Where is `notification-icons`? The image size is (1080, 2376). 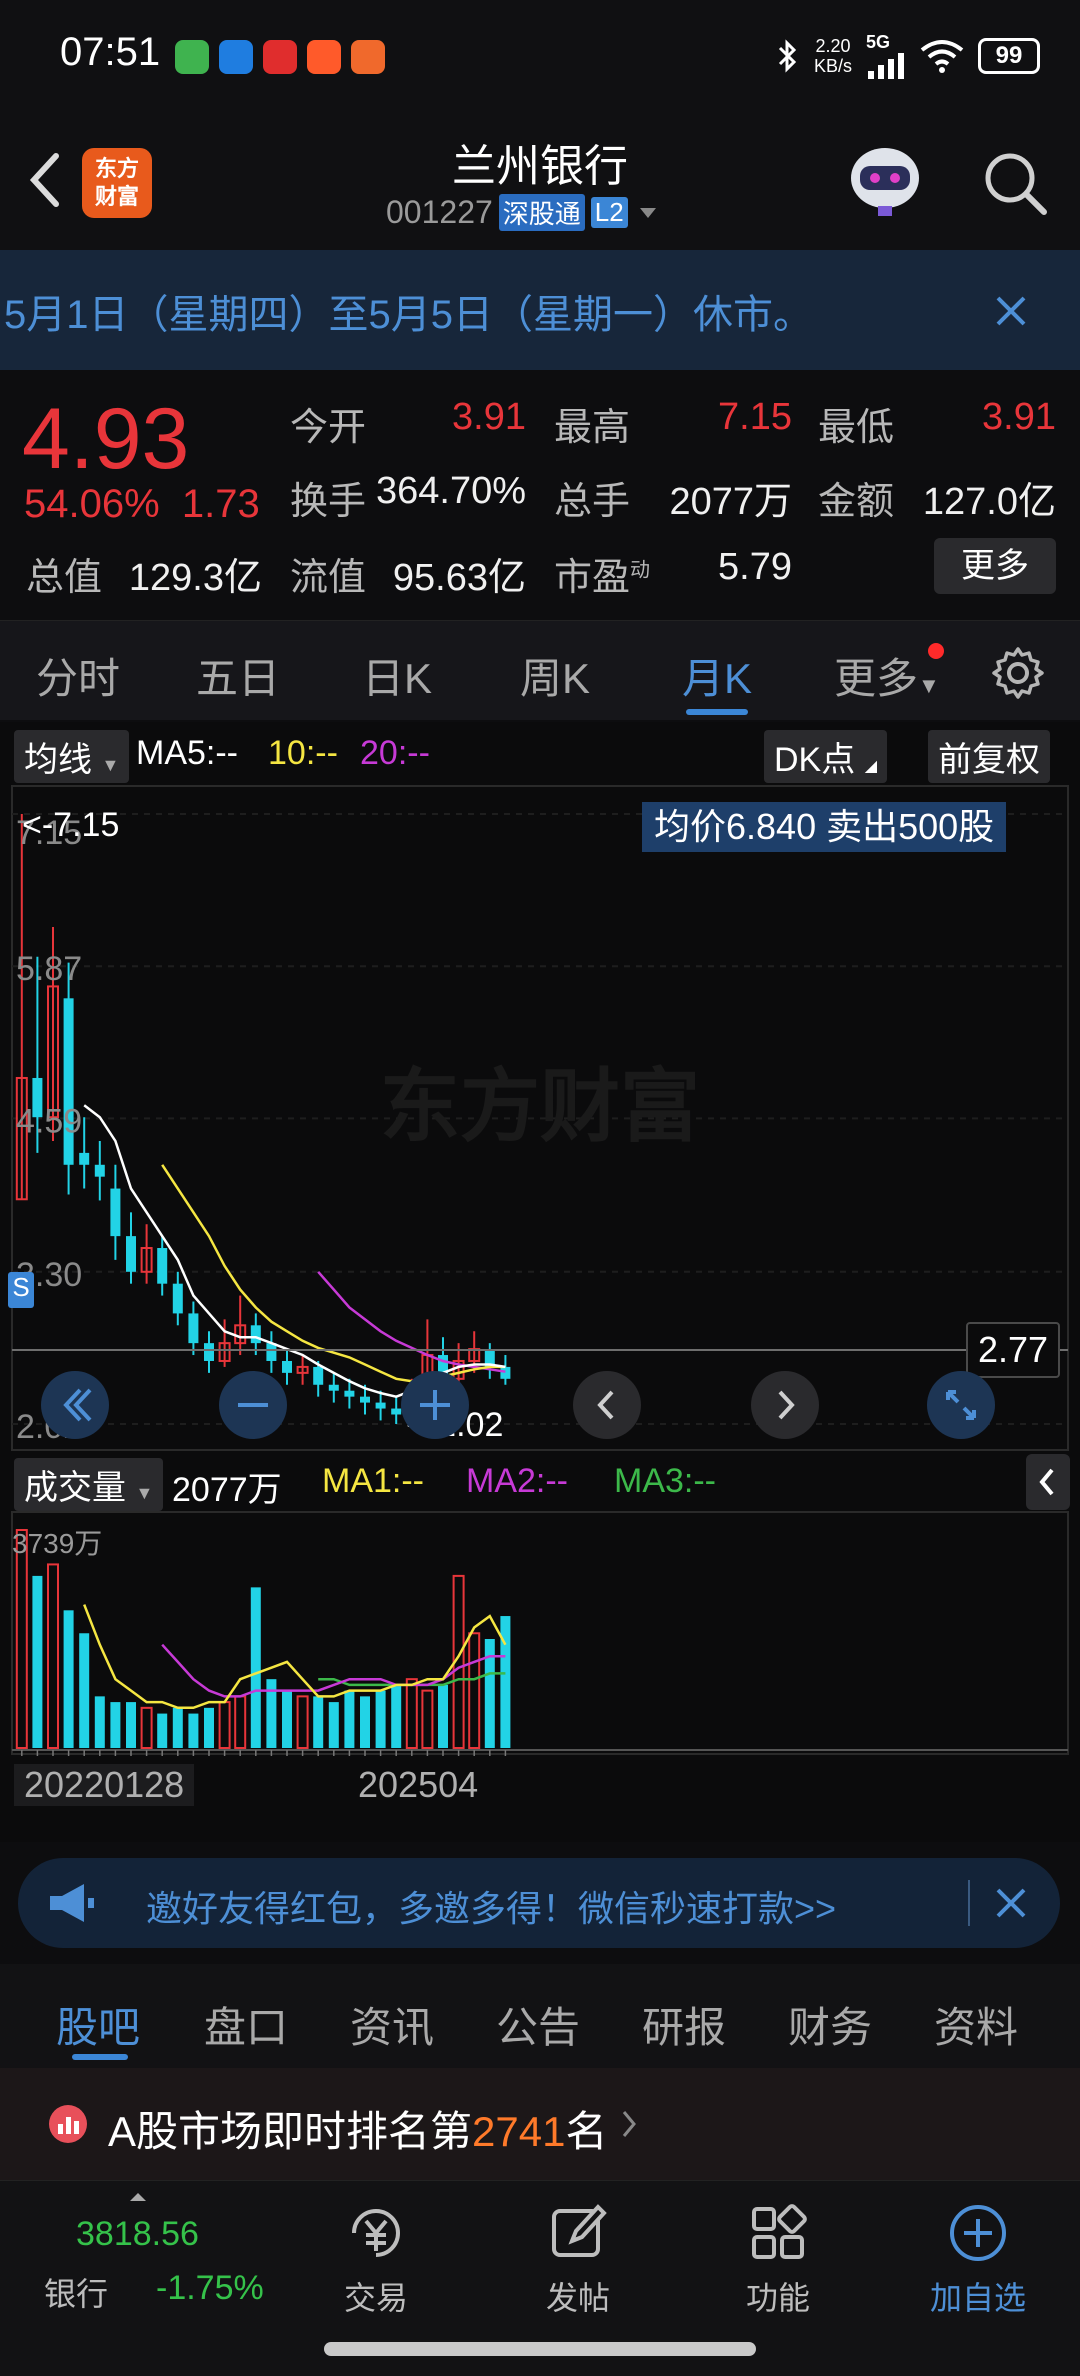
notification-icons is located at coordinates (280, 57).